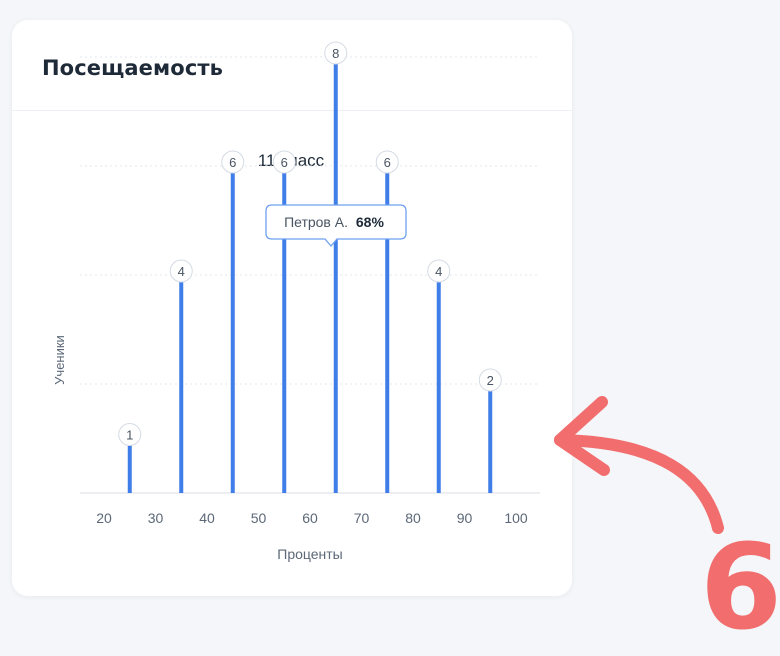 The height and width of the screenshot is (656, 780). Describe the element at coordinates (740, 587) in the screenshot. I see `annotation-number: 6` at that location.